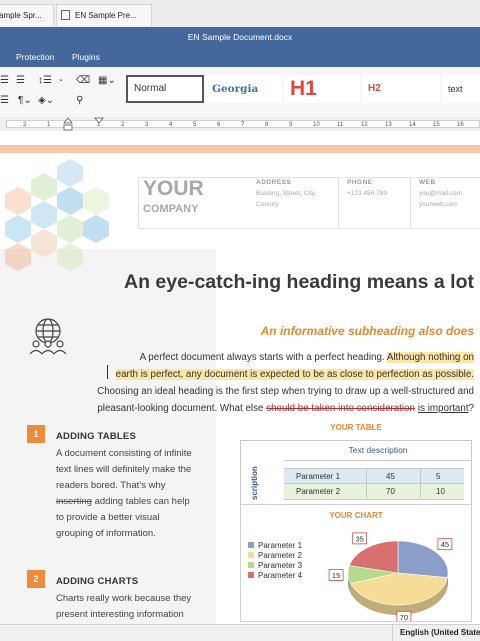  Describe the element at coordinates (4, 81) in the screenshot. I see `list-icon: ☰` at that location.